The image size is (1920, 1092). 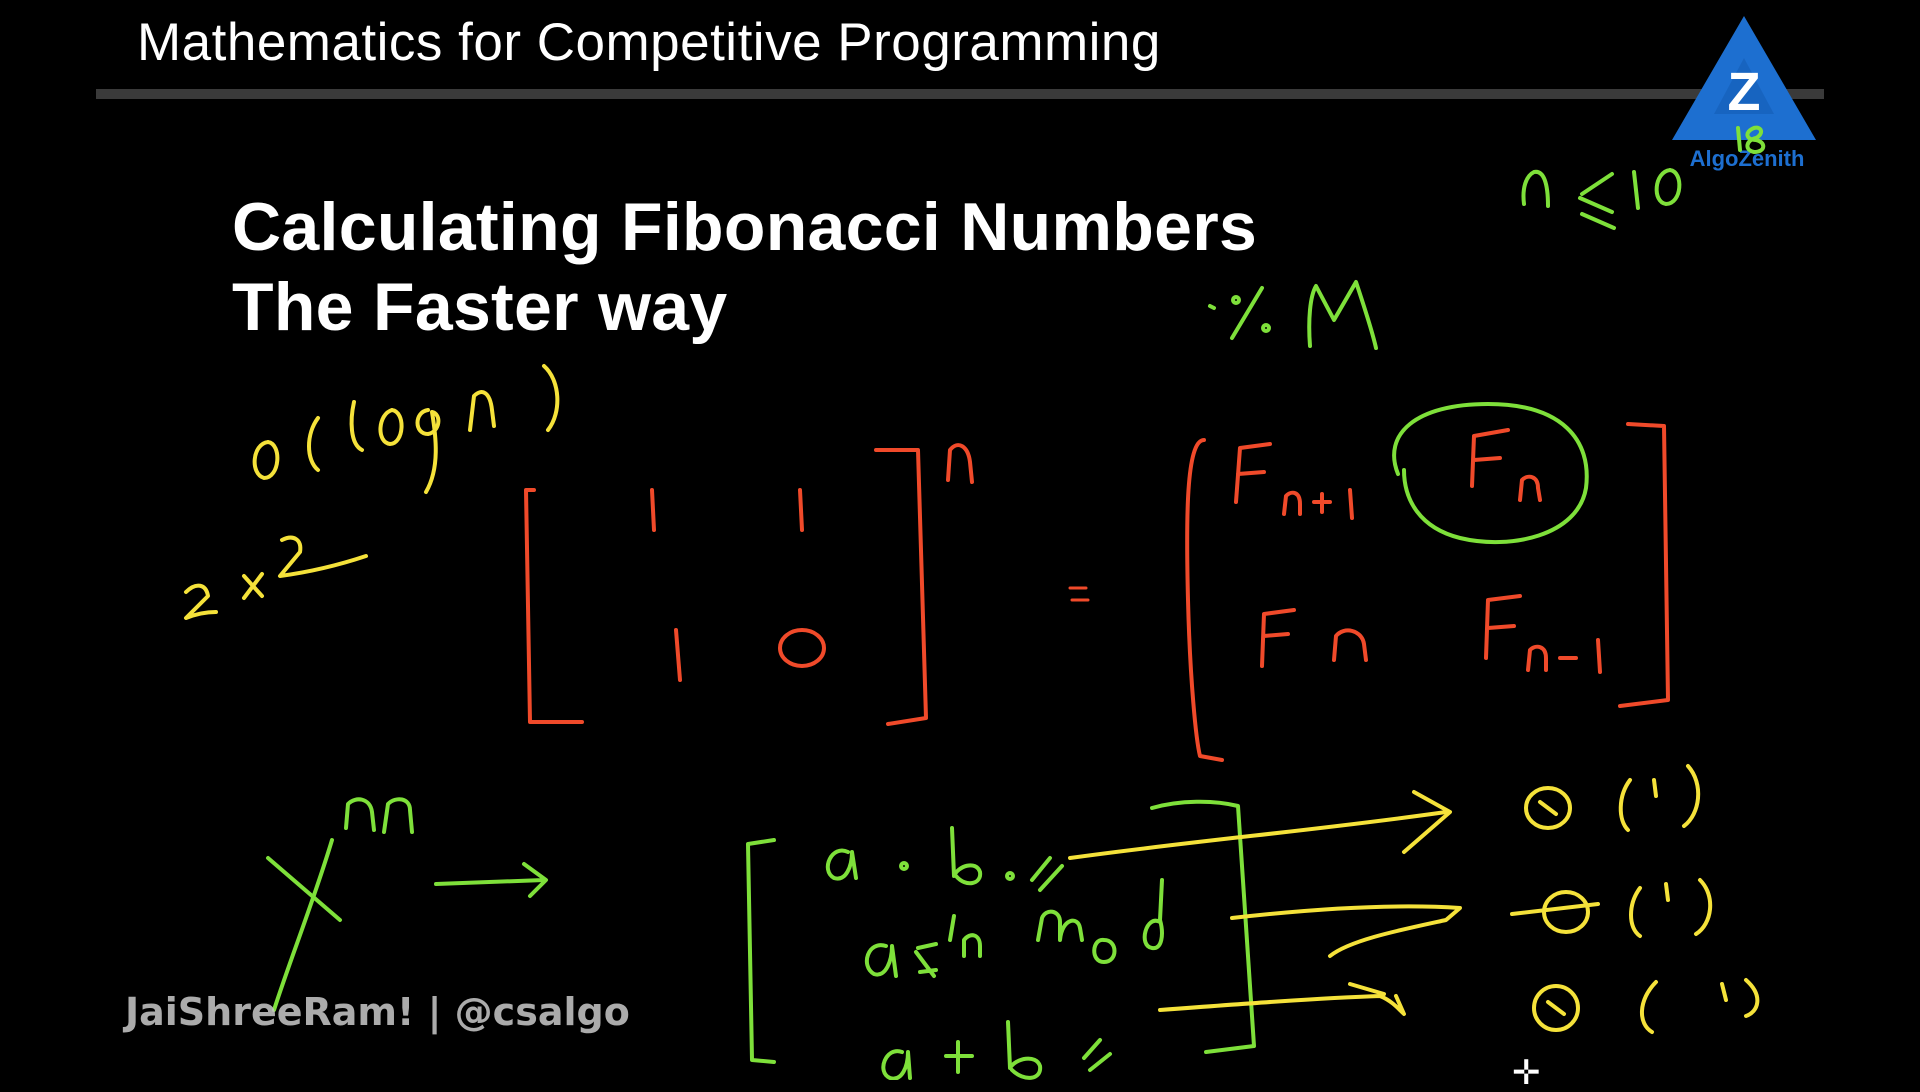 I want to click on matrix-power-n, so click(x=960, y=463).